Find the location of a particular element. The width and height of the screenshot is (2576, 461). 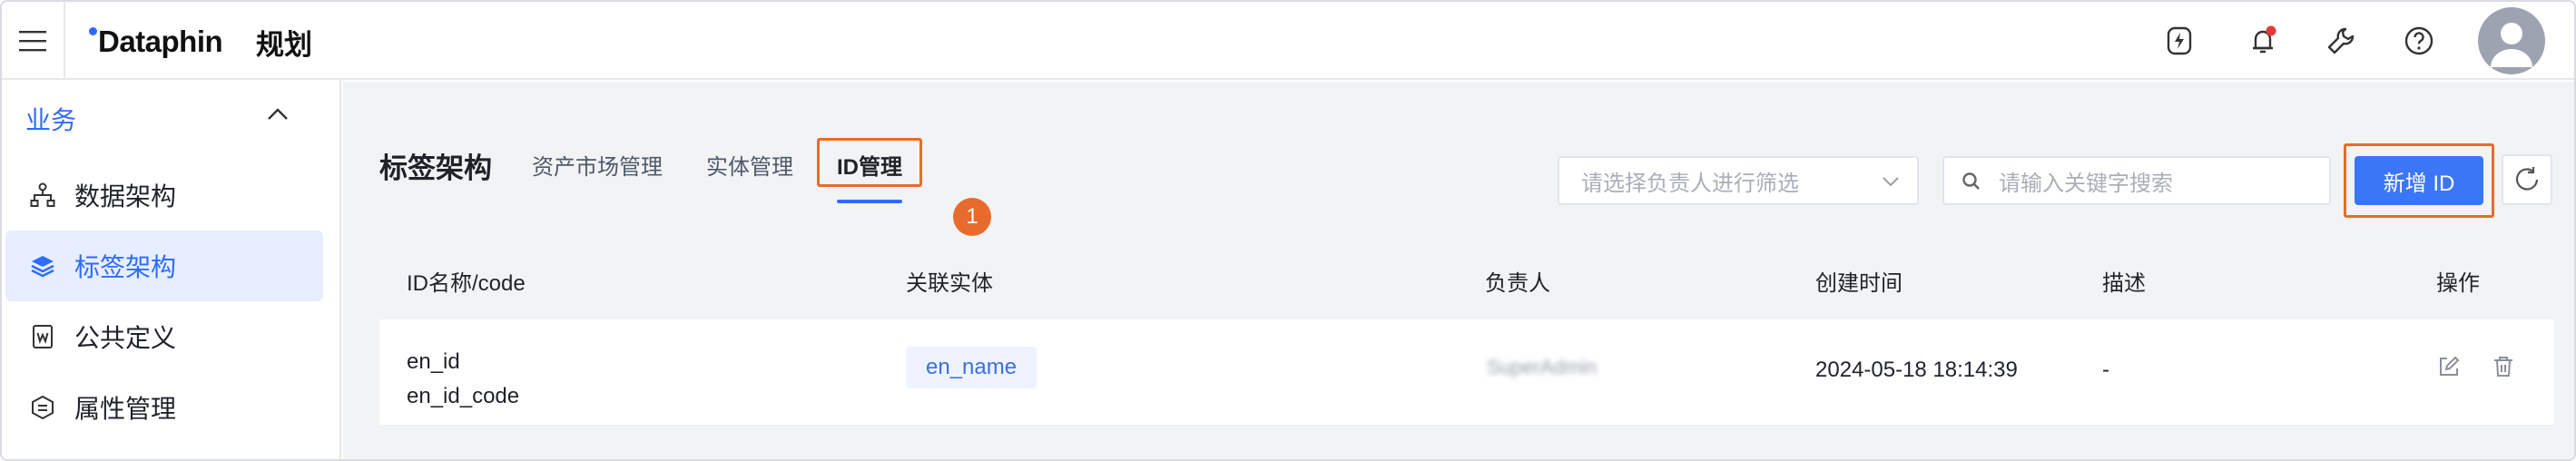

page-title: 标签架构 is located at coordinates (435, 168).